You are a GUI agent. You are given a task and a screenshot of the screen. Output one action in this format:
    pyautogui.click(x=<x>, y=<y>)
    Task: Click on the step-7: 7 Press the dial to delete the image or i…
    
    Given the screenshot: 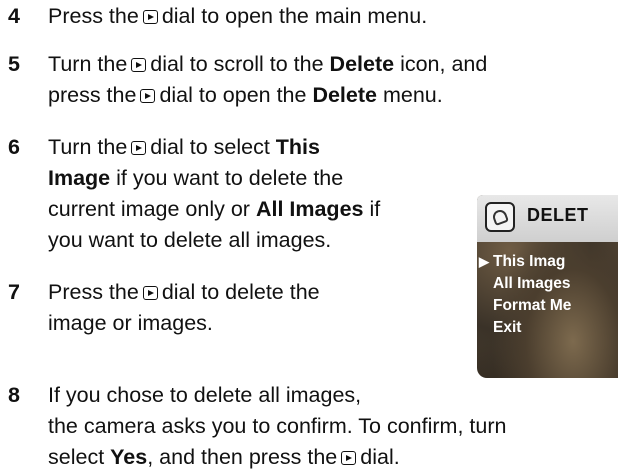 What is the action you would take?
    pyautogui.click(x=235, y=308)
    